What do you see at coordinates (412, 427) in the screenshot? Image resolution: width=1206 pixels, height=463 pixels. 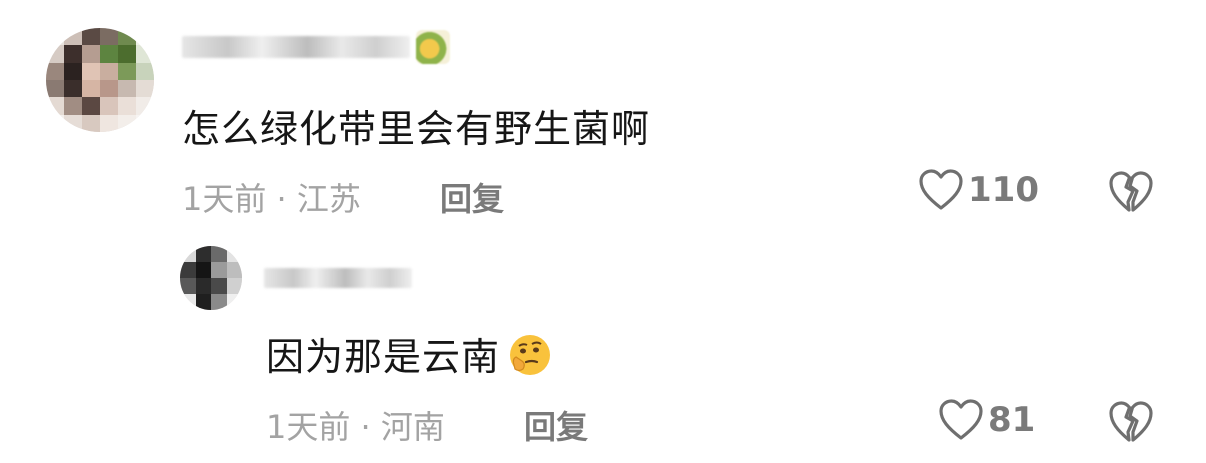 I see `comment-location: 河南` at bounding box center [412, 427].